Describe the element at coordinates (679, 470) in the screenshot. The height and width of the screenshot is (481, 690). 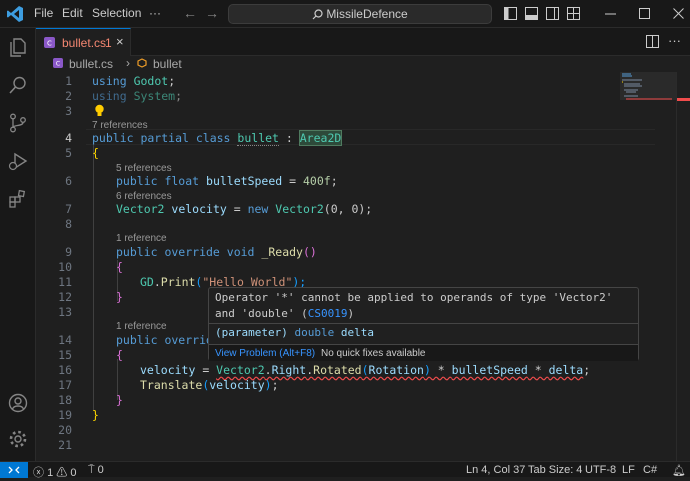
I see `notifications-bell-icon: 🔔︎` at that location.